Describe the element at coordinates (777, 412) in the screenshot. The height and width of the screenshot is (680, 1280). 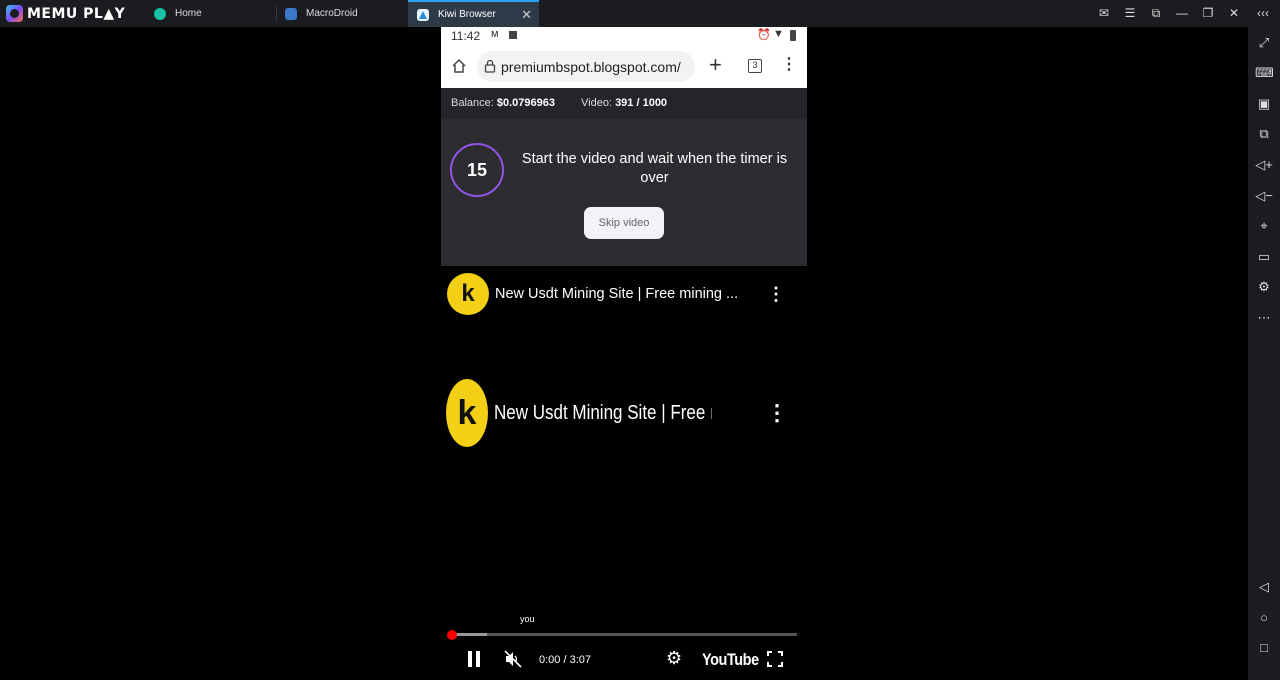
I see `video-frame-menu-icon: ⋮` at that location.